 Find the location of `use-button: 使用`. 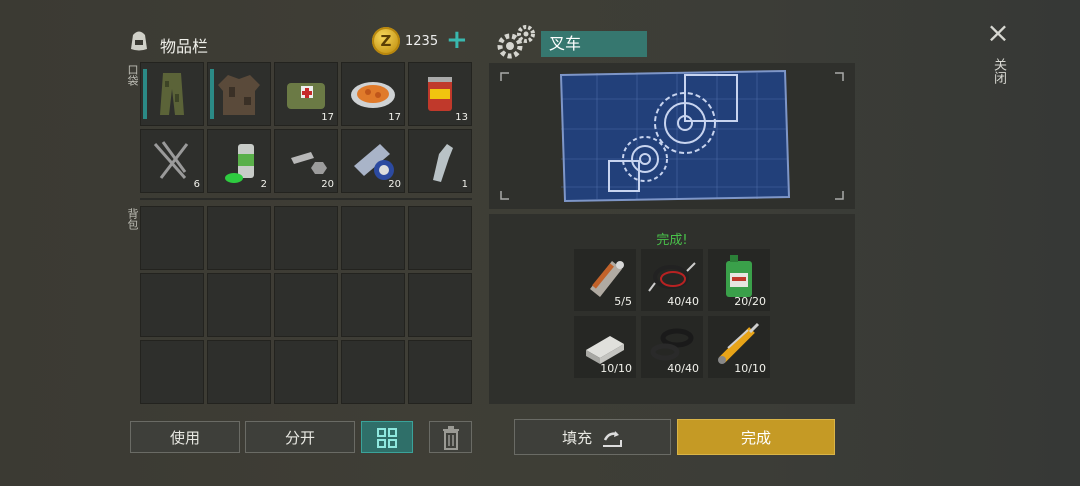

use-button: 使用 is located at coordinates (185, 437).